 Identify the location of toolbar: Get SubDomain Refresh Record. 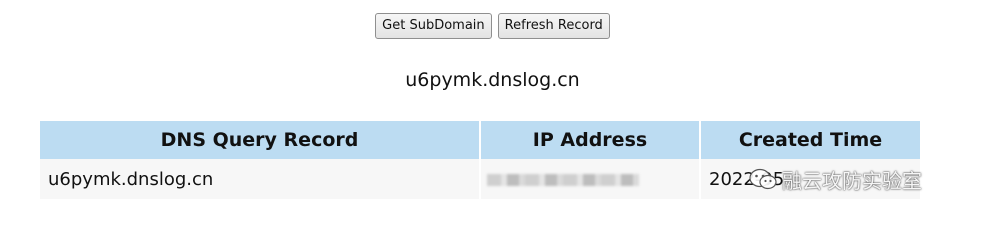
(492, 26).